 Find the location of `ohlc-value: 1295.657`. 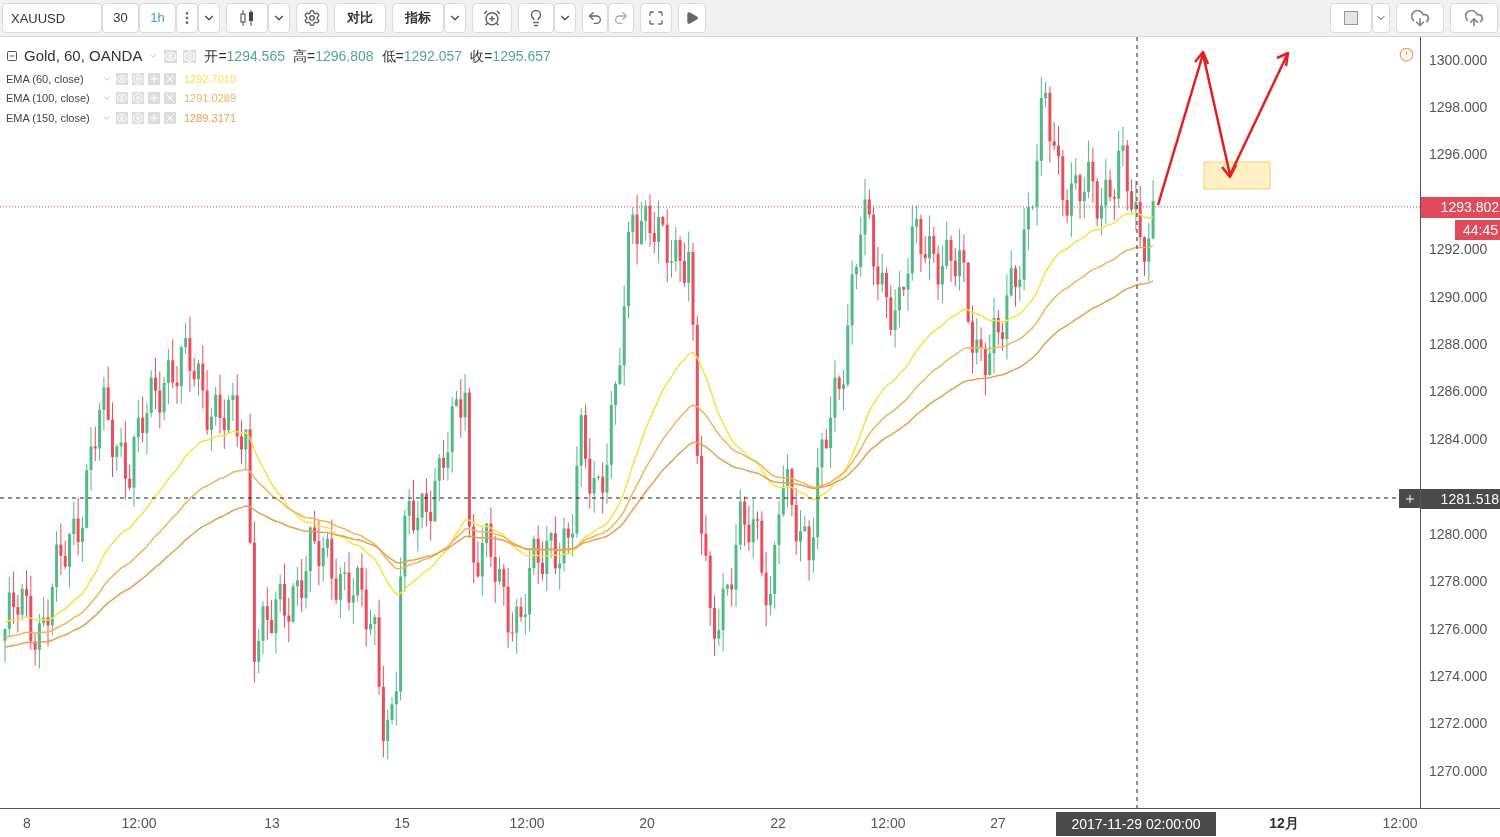

ohlc-value: 1295.657 is located at coordinates (521, 56).